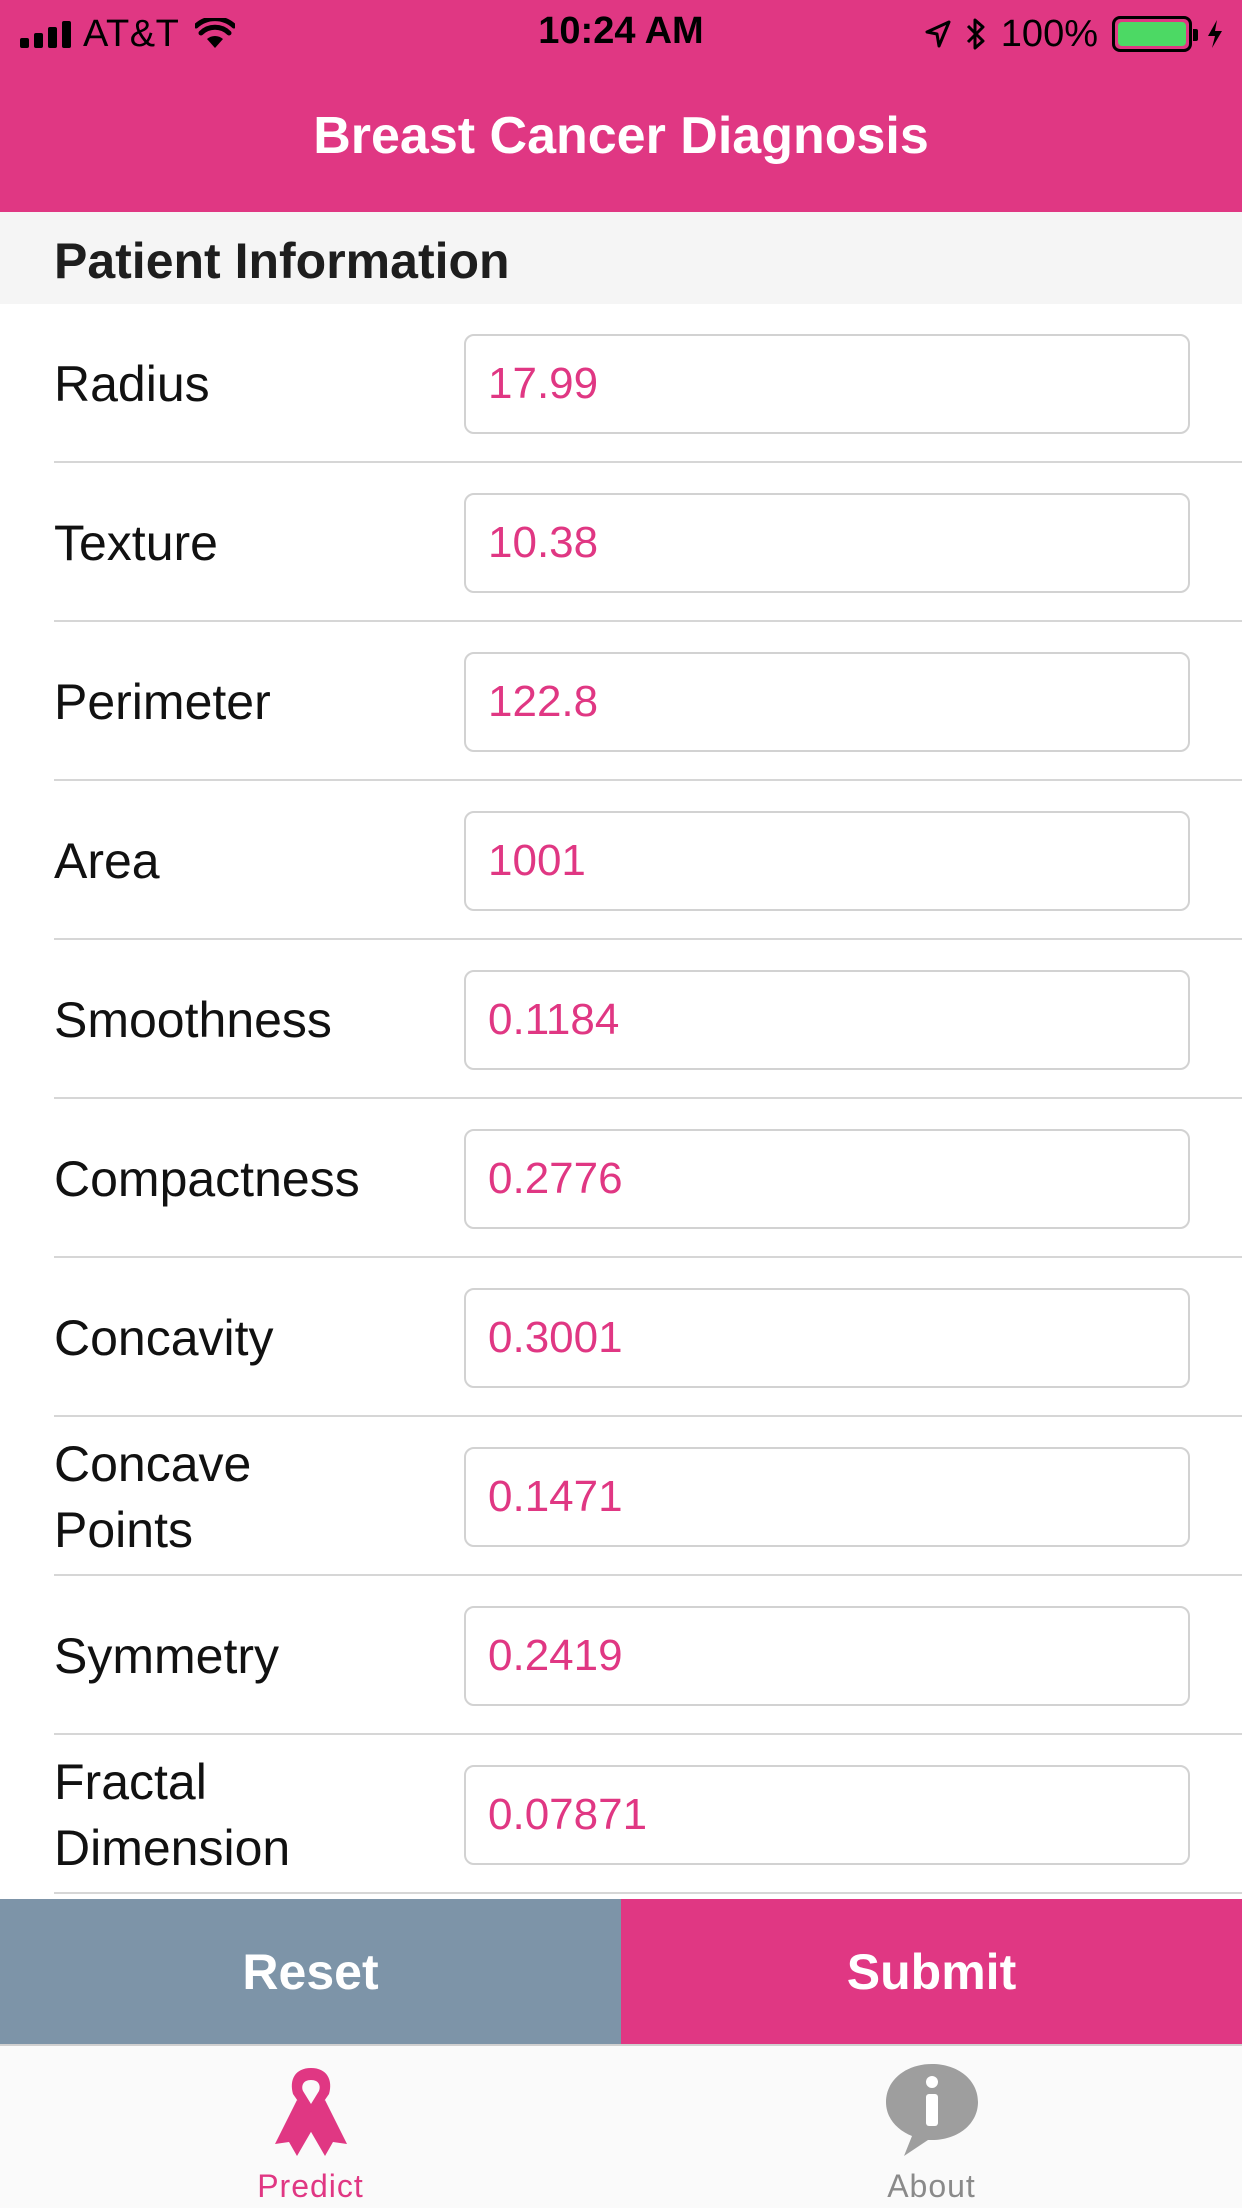  What do you see at coordinates (172, 1814) in the screenshot?
I see `fractal-dimension-label: Fractal Dimension` at bounding box center [172, 1814].